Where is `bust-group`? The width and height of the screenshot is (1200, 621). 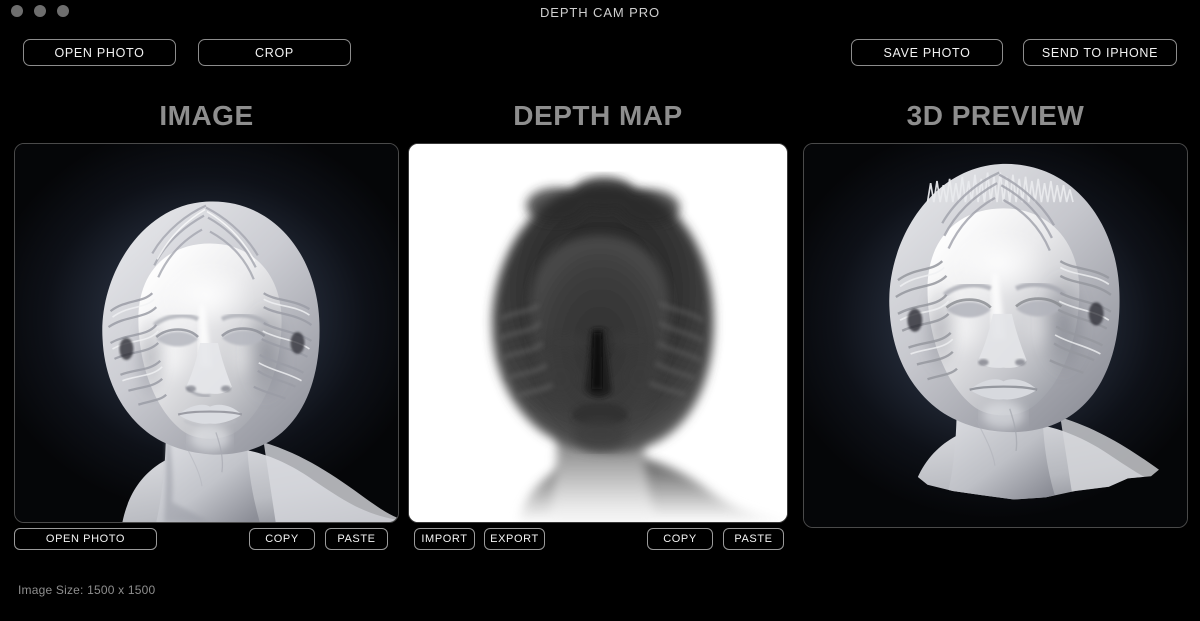 bust-group is located at coordinates (250, 361).